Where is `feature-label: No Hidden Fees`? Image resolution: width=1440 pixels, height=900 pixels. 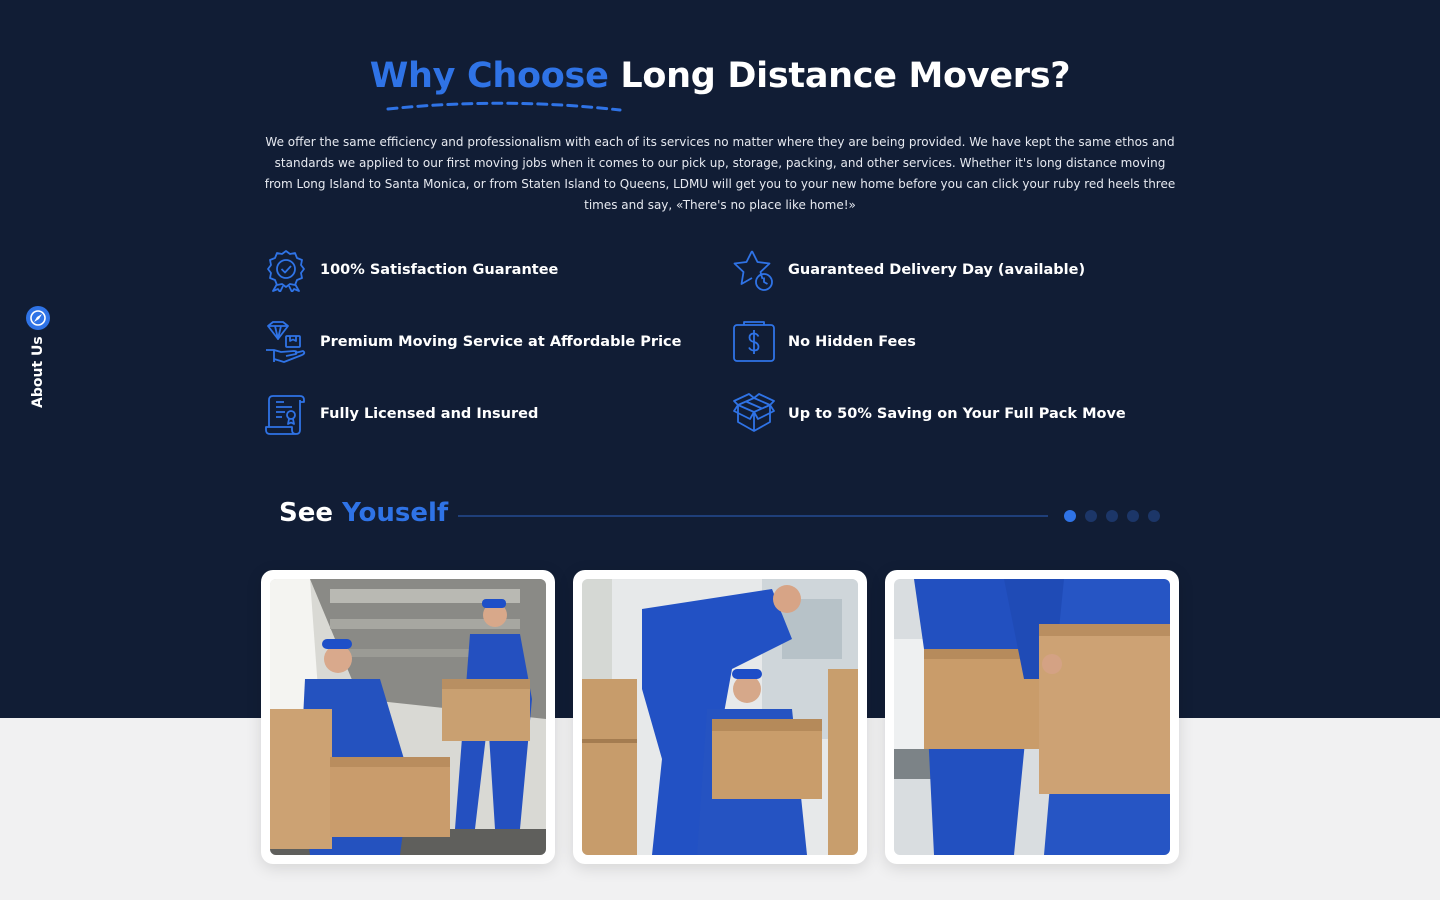 feature-label: No Hidden Fees is located at coordinates (852, 342).